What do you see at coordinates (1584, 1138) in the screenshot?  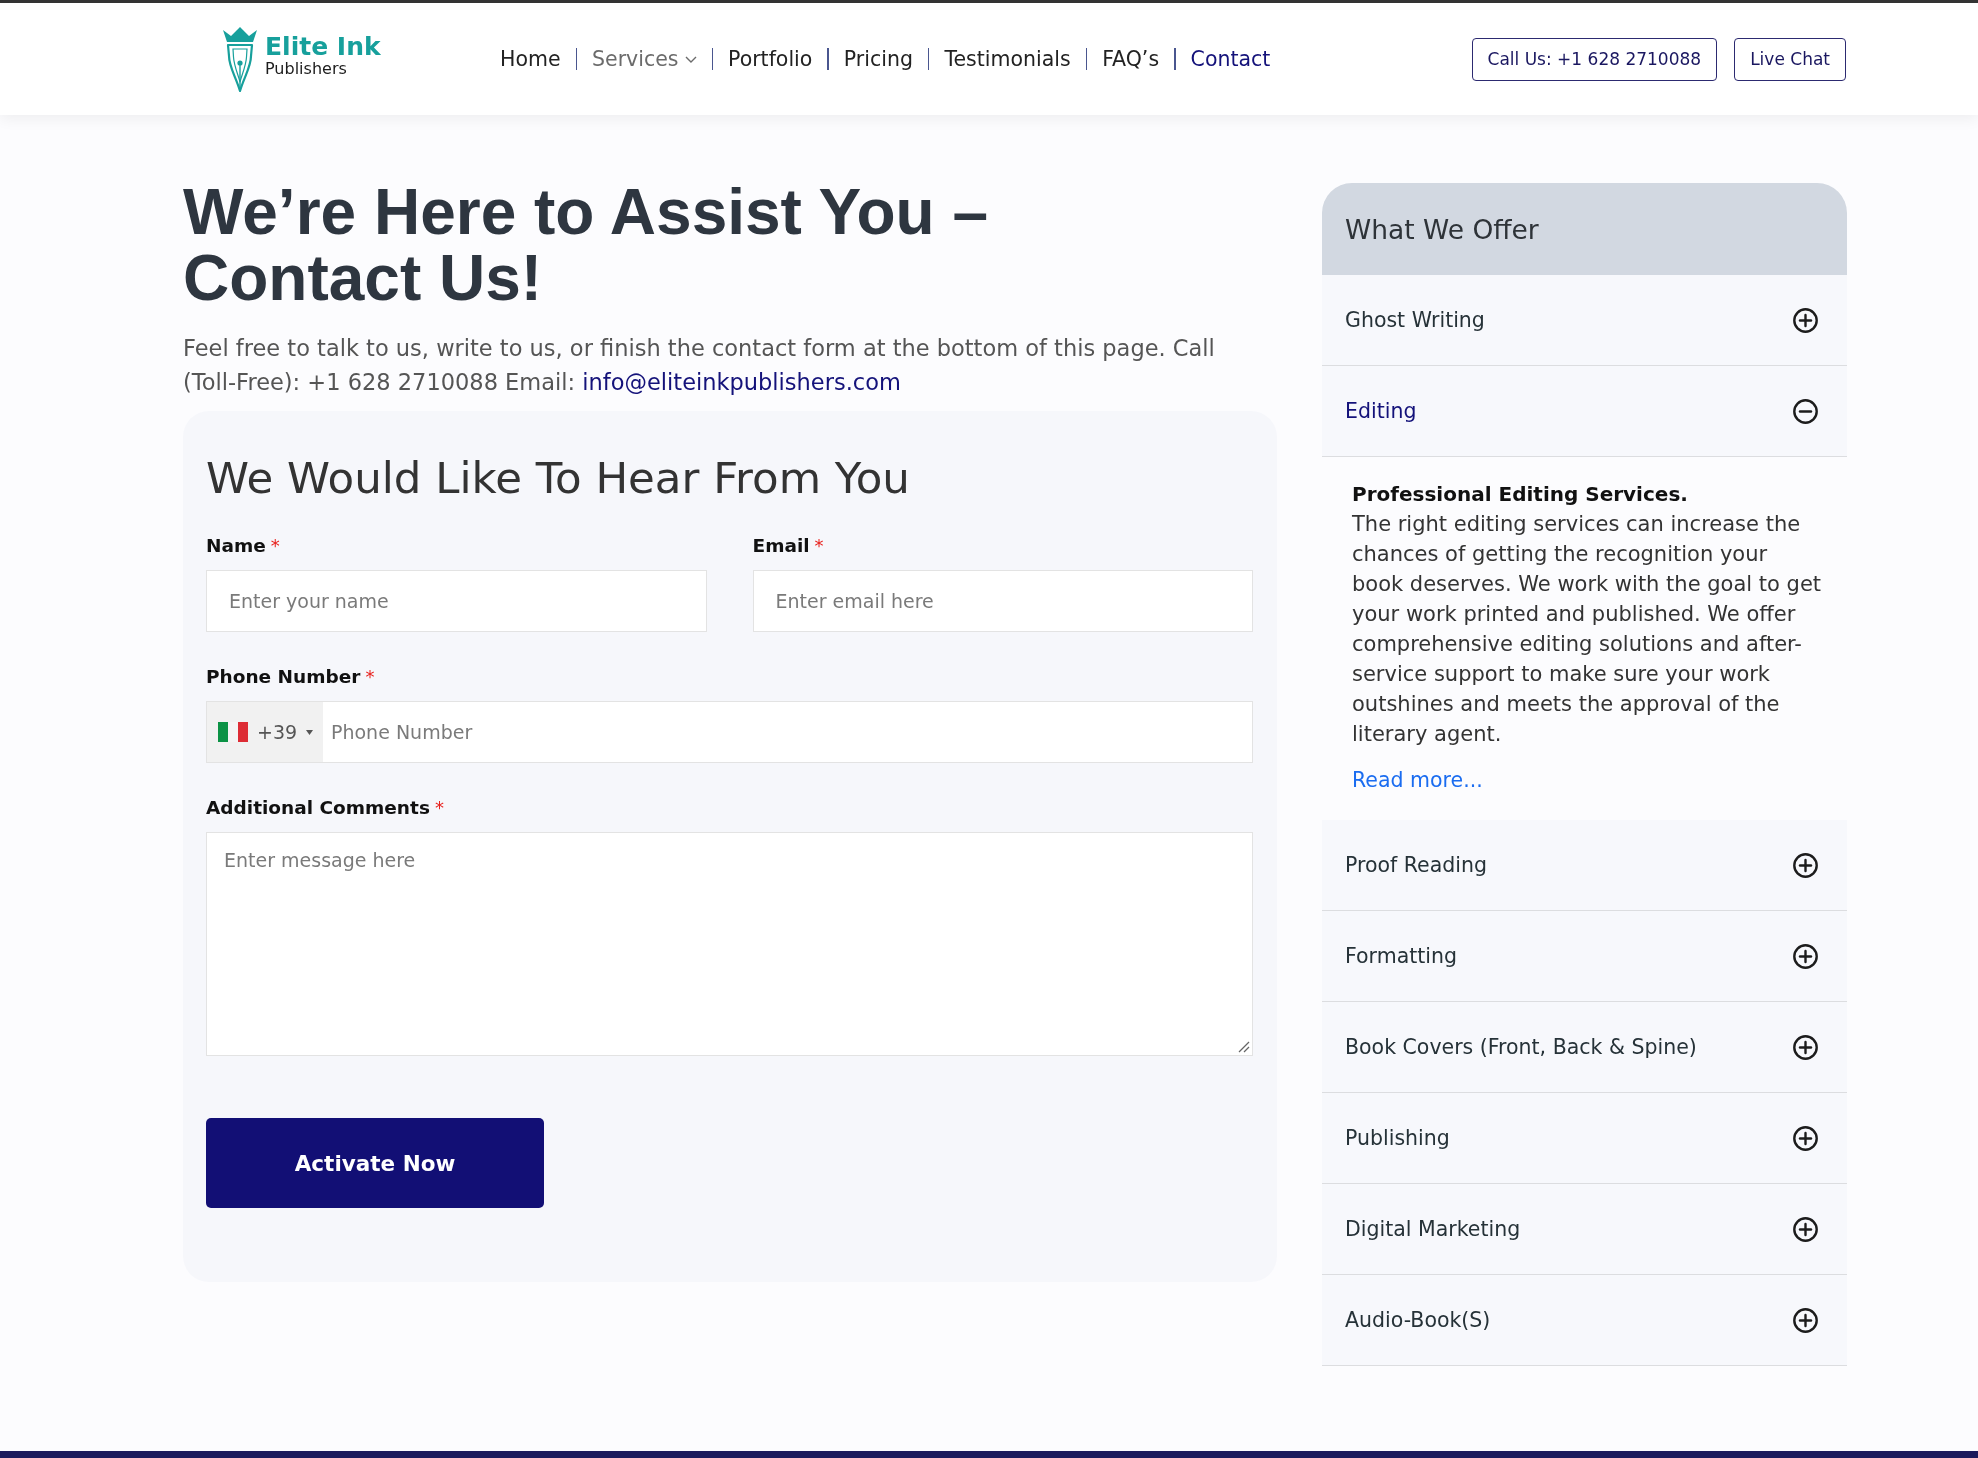 I see `accordion-item: Publishing` at bounding box center [1584, 1138].